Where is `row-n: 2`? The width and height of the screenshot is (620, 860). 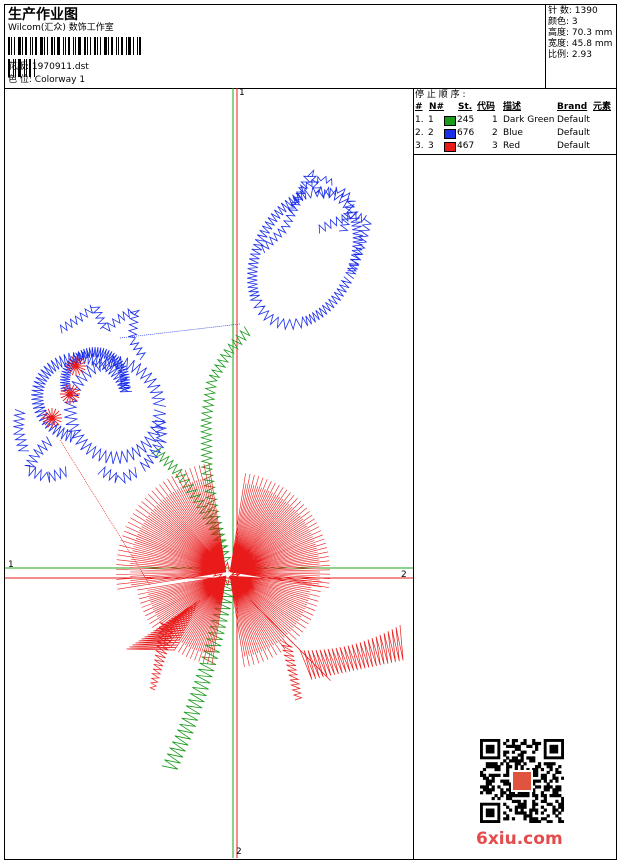 row-n: 2 is located at coordinates (431, 133).